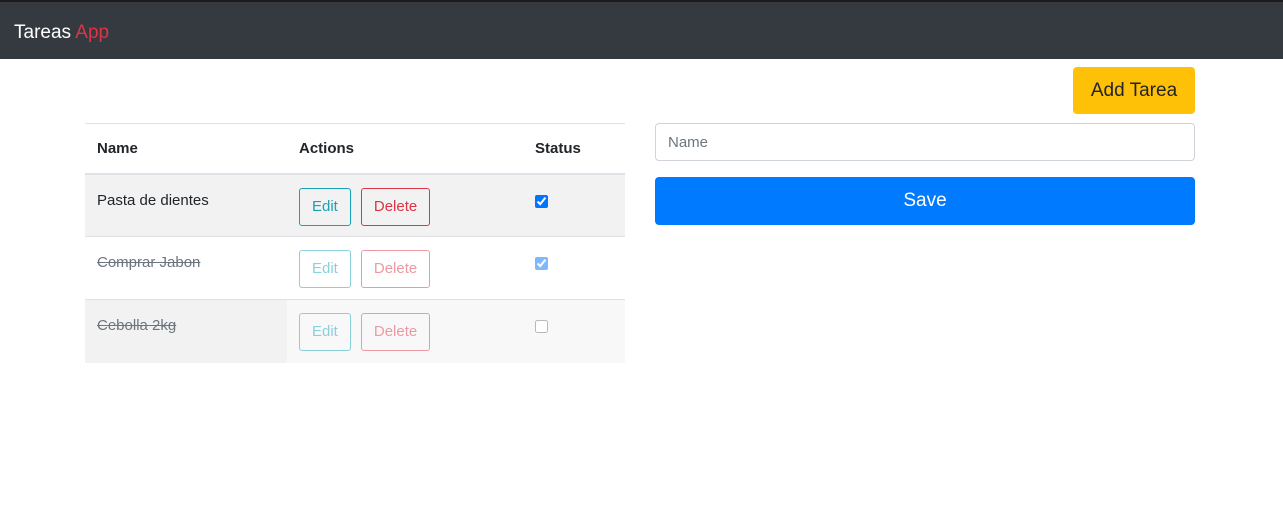 The height and width of the screenshot is (514, 1283). I want to click on table-row: Cebolla 2kg Edit Delete, so click(355, 331).